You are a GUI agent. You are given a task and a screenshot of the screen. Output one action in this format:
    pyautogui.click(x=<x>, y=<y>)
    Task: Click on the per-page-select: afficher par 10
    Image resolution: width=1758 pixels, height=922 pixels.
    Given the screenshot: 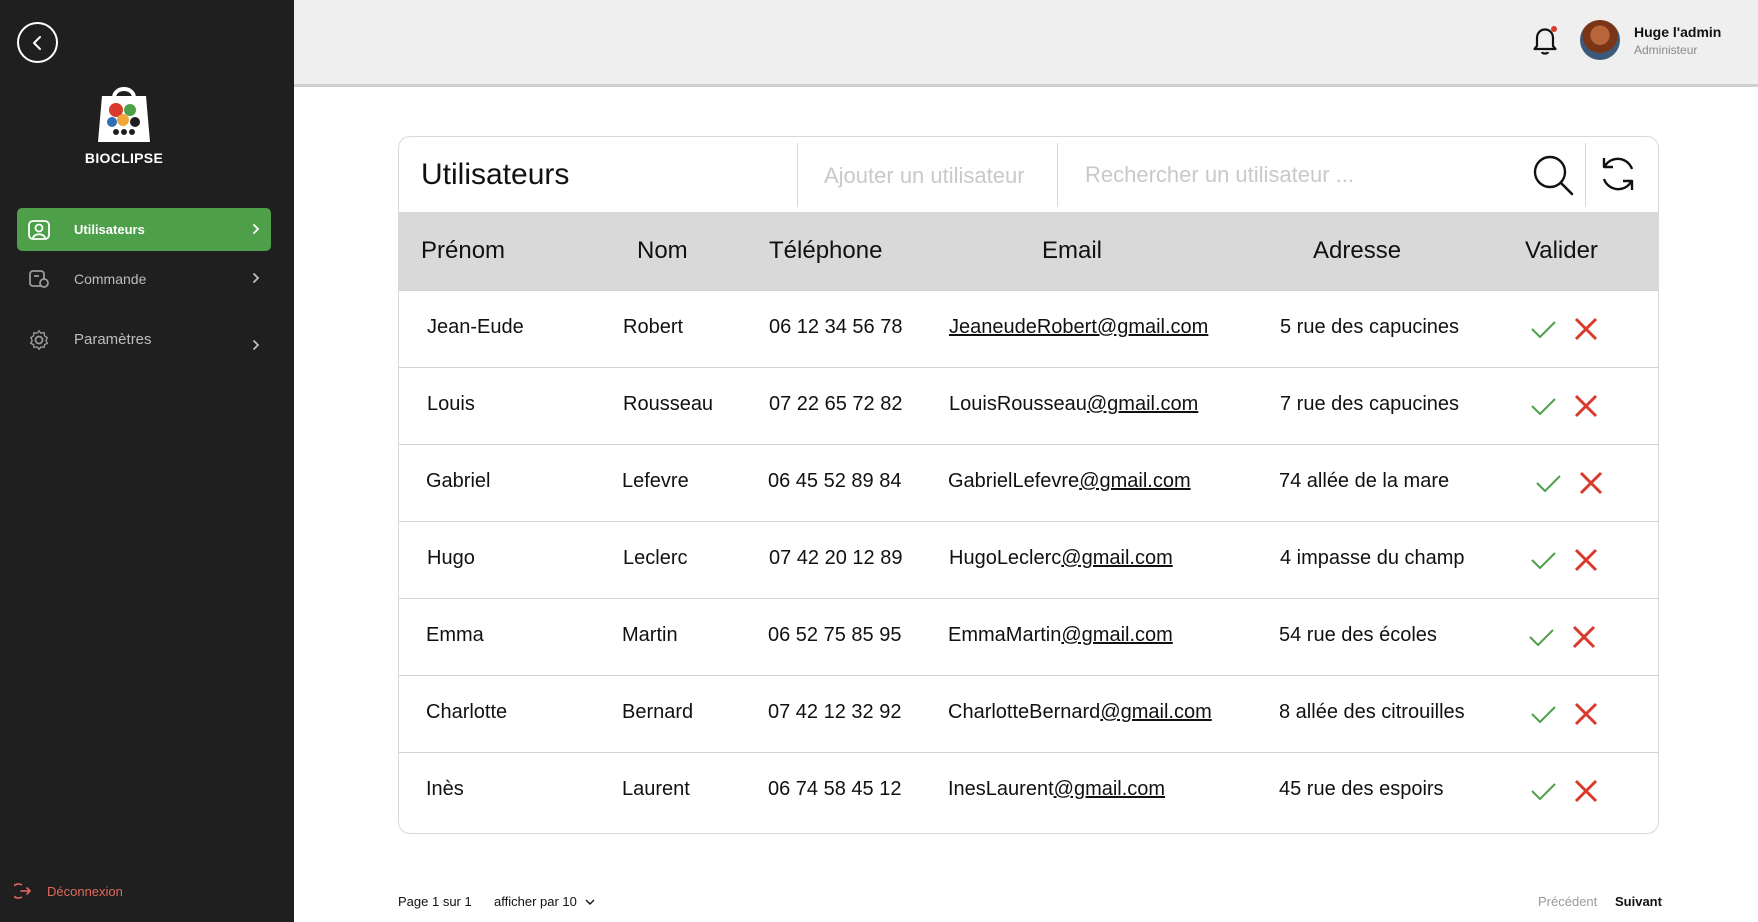 What is the action you would take?
    pyautogui.click(x=544, y=901)
    